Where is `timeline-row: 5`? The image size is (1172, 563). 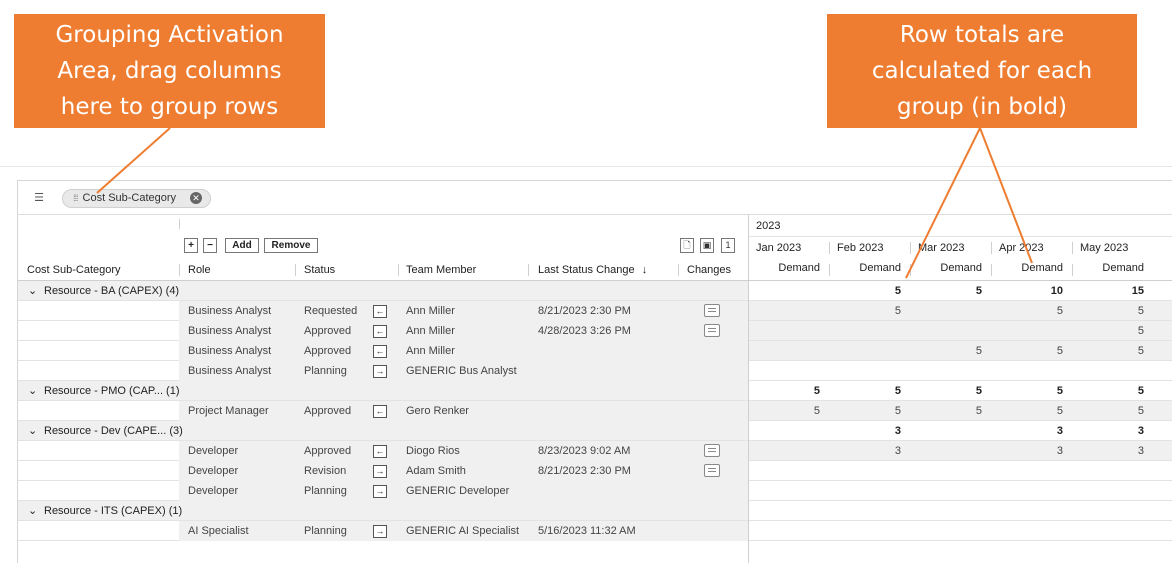 timeline-row: 5 is located at coordinates (960, 331).